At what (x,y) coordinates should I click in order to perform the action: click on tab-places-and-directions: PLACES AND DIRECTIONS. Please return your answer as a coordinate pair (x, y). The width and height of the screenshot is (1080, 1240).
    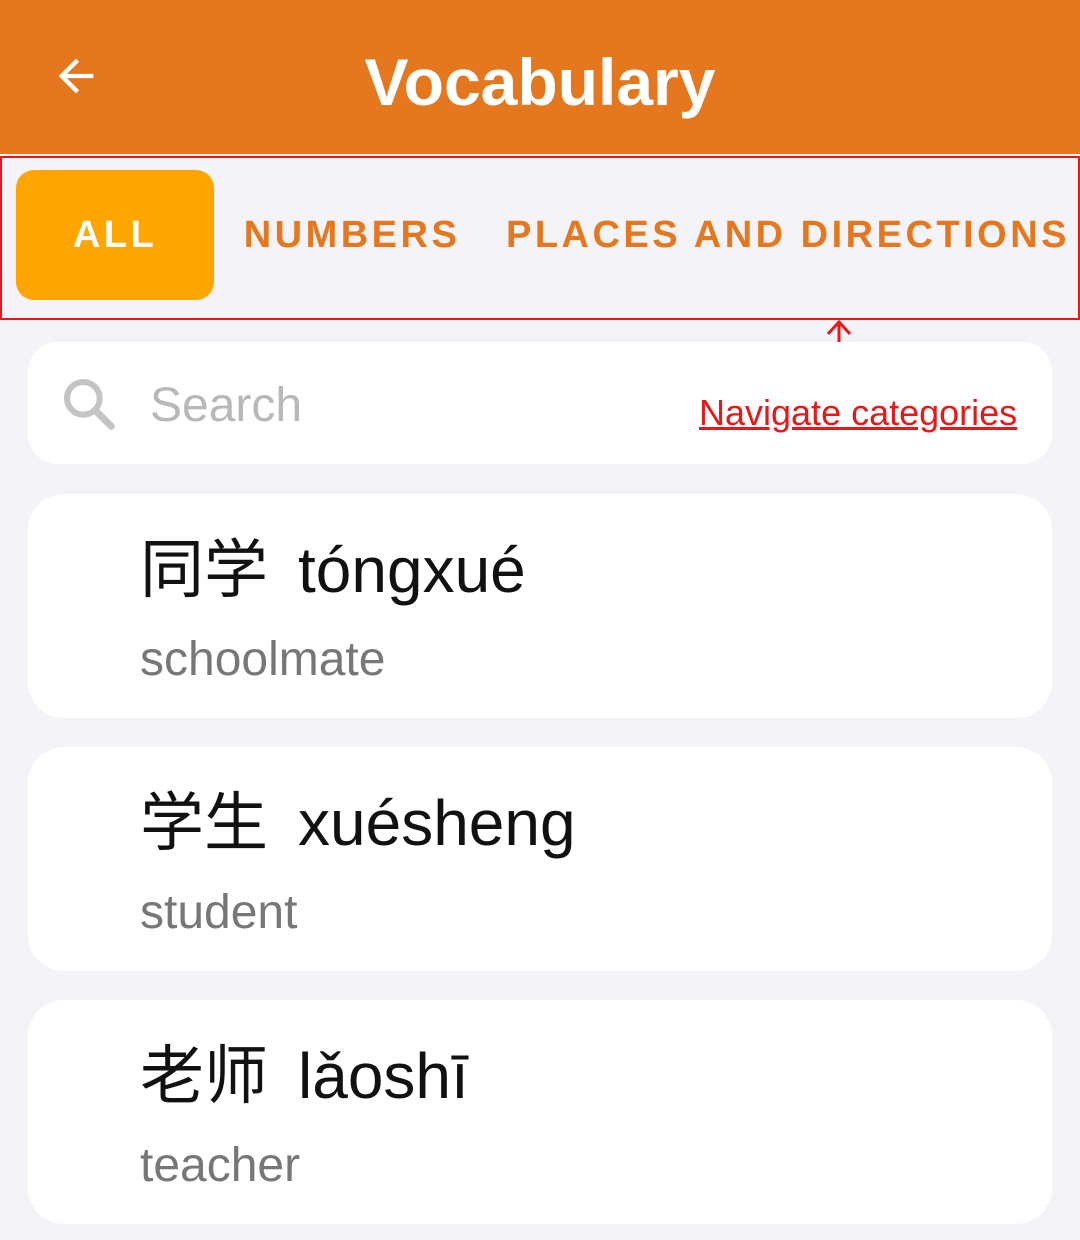
    Looking at the image, I should click on (788, 235).